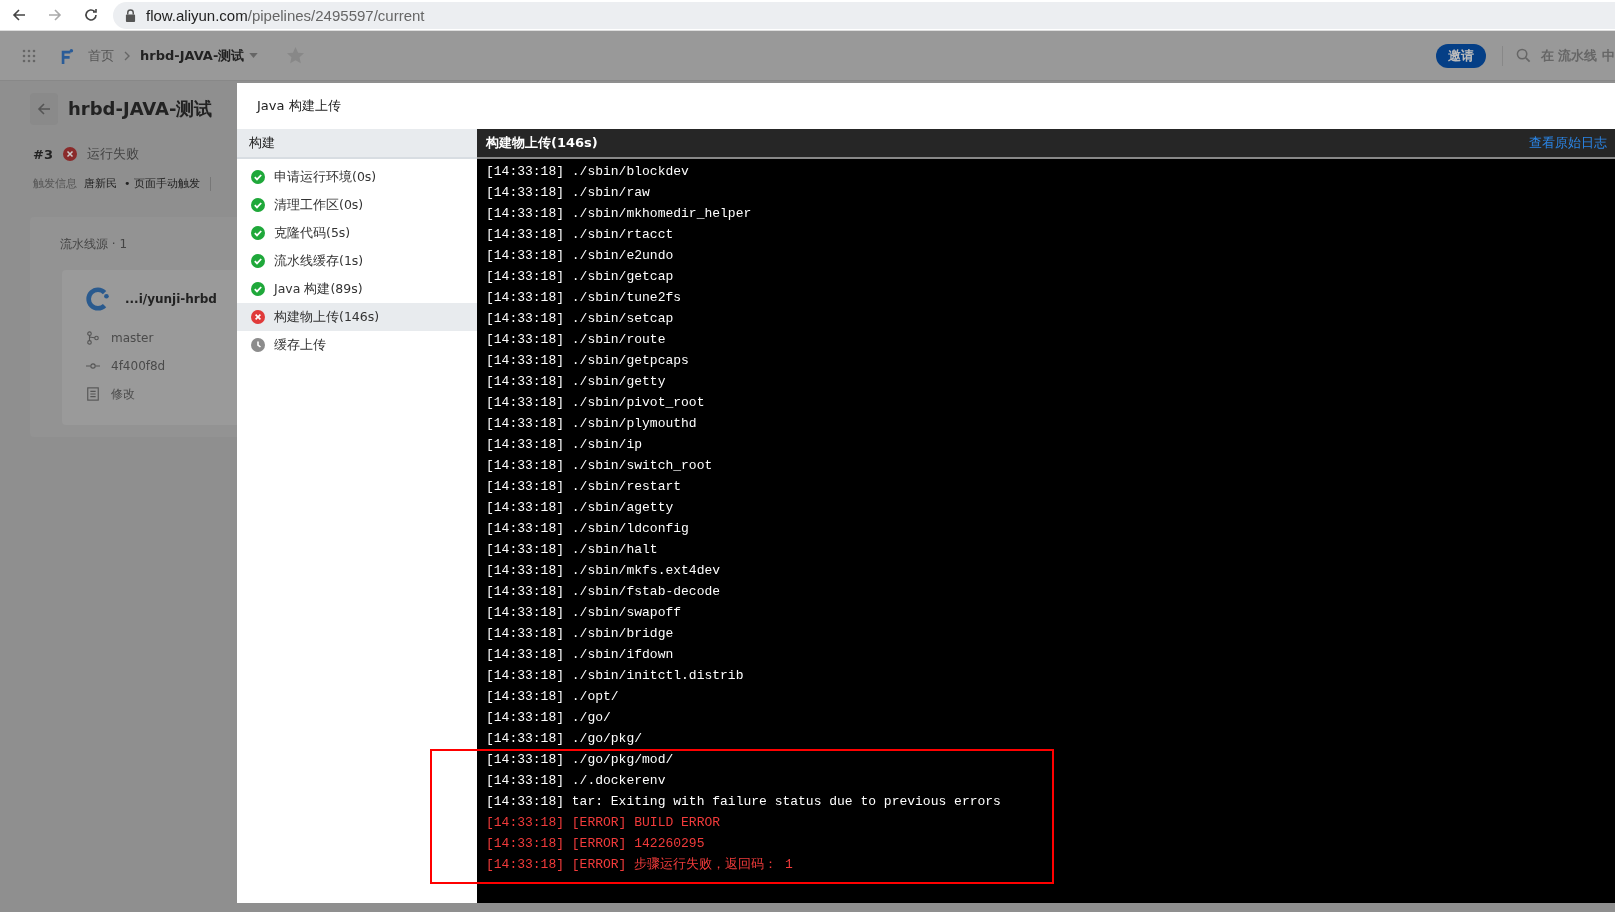 This screenshot has height=912, width=1615. I want to click on log-line: [14:33:18] ./opt/, so click(553, 697).